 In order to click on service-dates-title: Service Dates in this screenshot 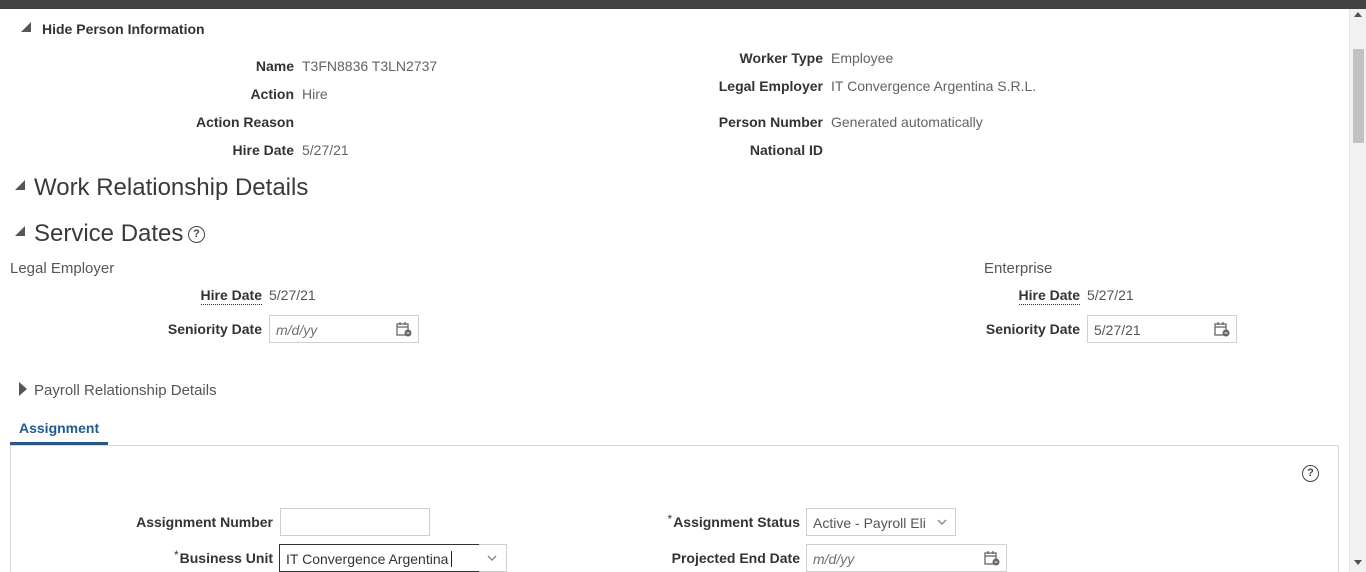, I will do `click(108, 234)`.